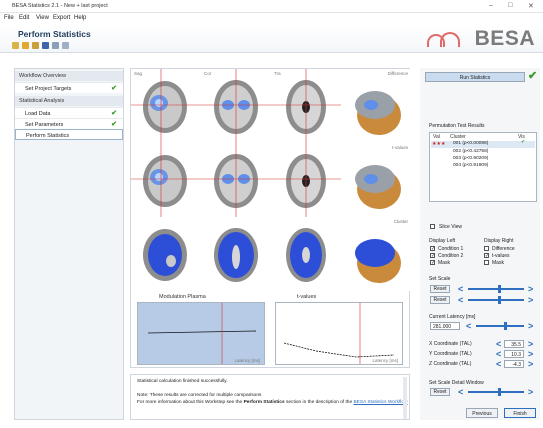 The width and height of the screenshot is (543, 428). I want to click on detail-slider-thumb, so click(499, 392).